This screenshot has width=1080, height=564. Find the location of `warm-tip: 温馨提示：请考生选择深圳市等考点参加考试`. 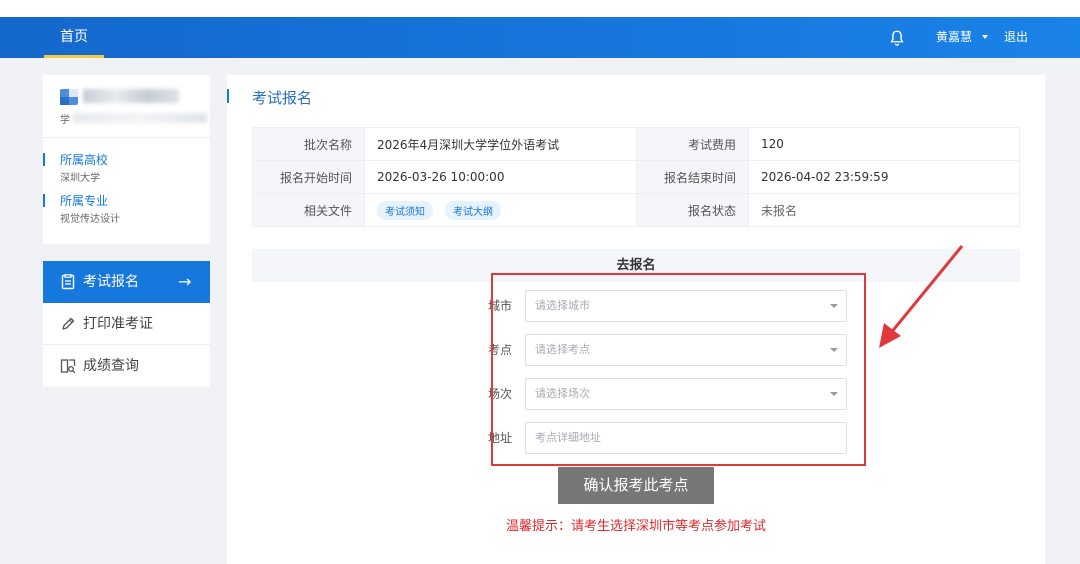

warm-tip: 温馨提示：请考生选择深圳市等考点参加考试 is located at coordinates (635, 526).